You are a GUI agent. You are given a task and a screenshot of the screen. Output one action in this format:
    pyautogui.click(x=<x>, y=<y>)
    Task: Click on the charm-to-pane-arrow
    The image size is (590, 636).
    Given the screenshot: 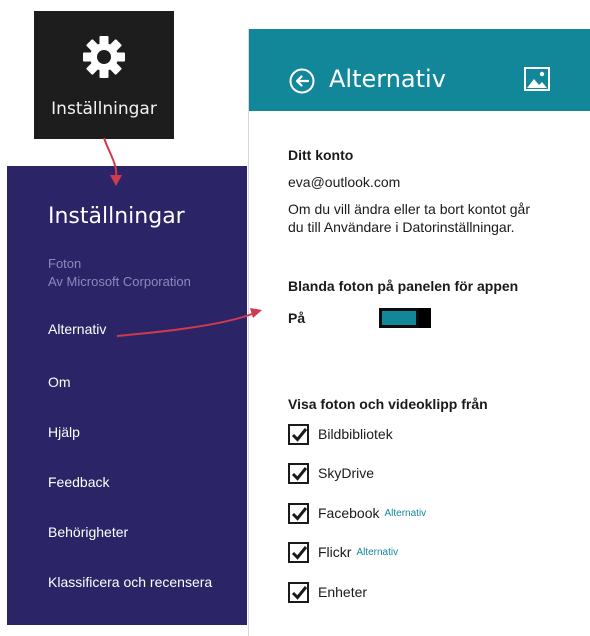 What is the action you would take?
    pyautogui.click(x=110, y=158)
    